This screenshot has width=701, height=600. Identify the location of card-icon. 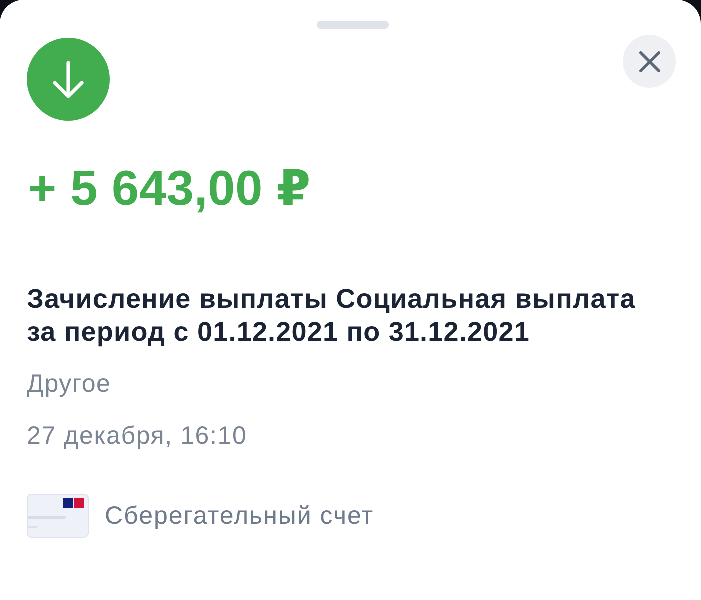
(58, 516).